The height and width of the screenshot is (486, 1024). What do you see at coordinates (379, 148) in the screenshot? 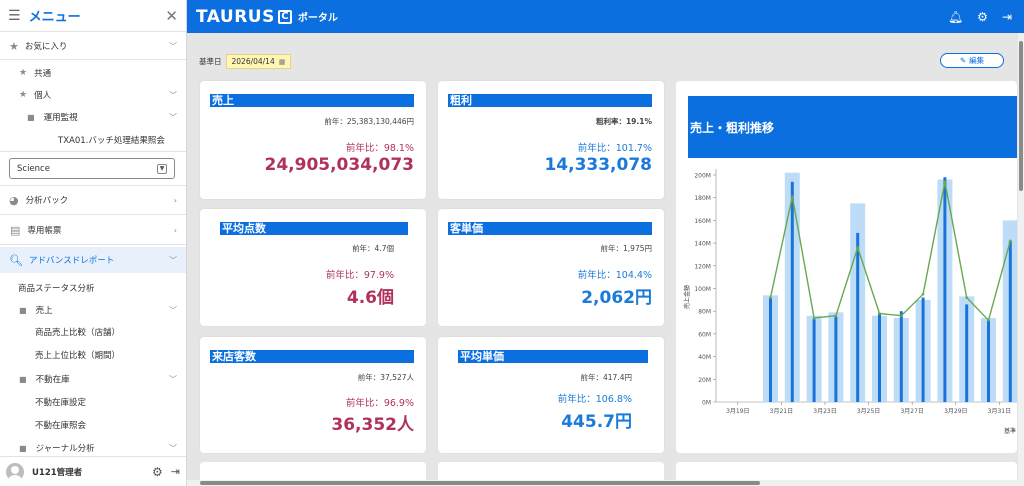
I see `card-ratio: 前年比：98.1%` at bounding box center [379, 148].